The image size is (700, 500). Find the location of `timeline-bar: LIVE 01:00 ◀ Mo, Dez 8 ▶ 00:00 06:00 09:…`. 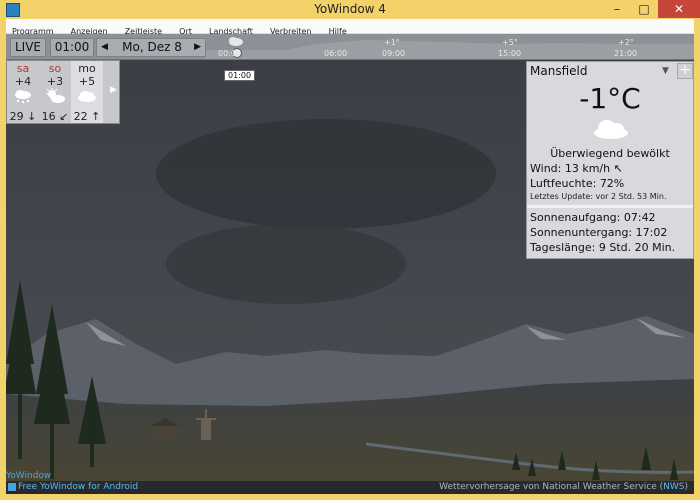

timeline-bar: LIVE 01:00 ◀ Mo, Dez 8 ▶ 00:00 06:00 09:… is located at coordinates (350, 47).